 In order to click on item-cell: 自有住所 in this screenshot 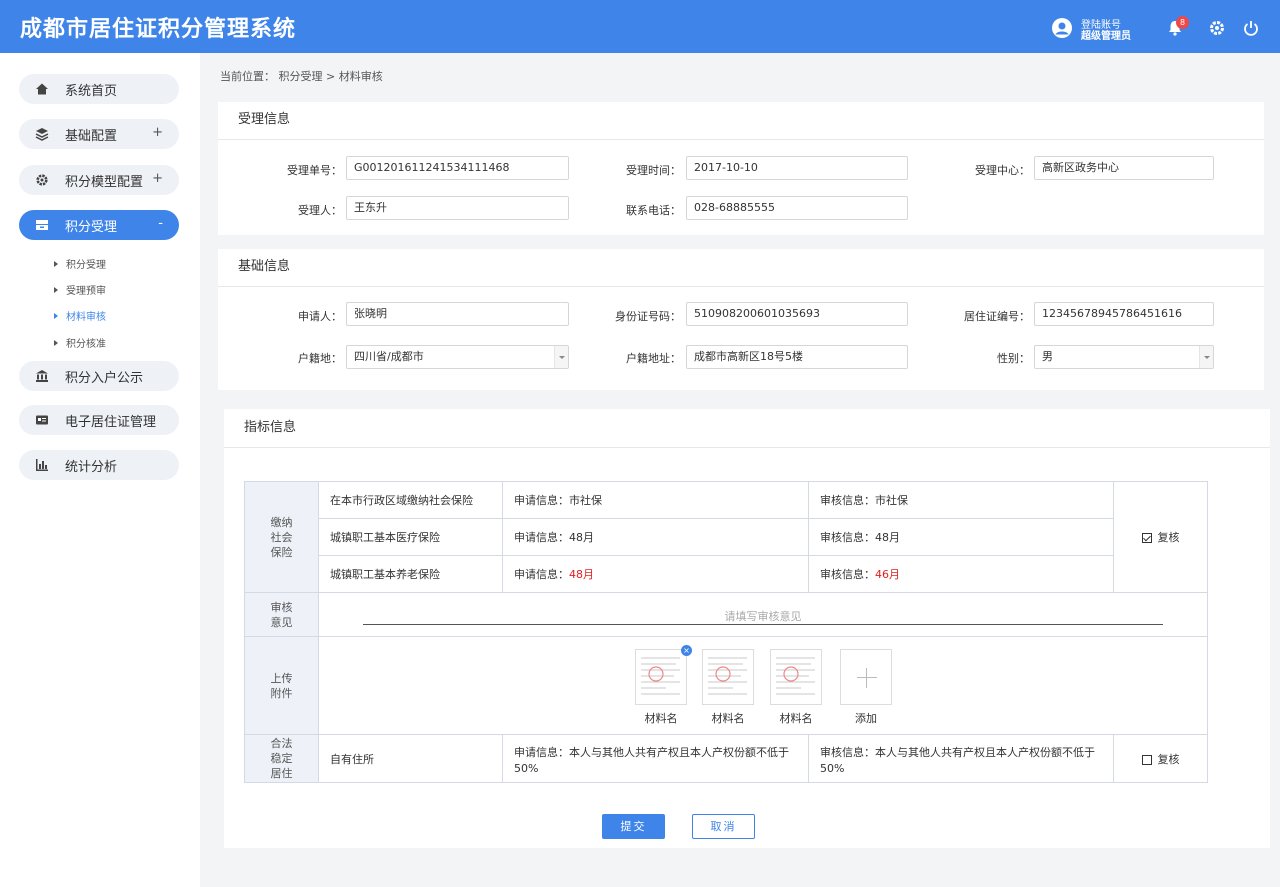, I will do `click(410, 758)`.